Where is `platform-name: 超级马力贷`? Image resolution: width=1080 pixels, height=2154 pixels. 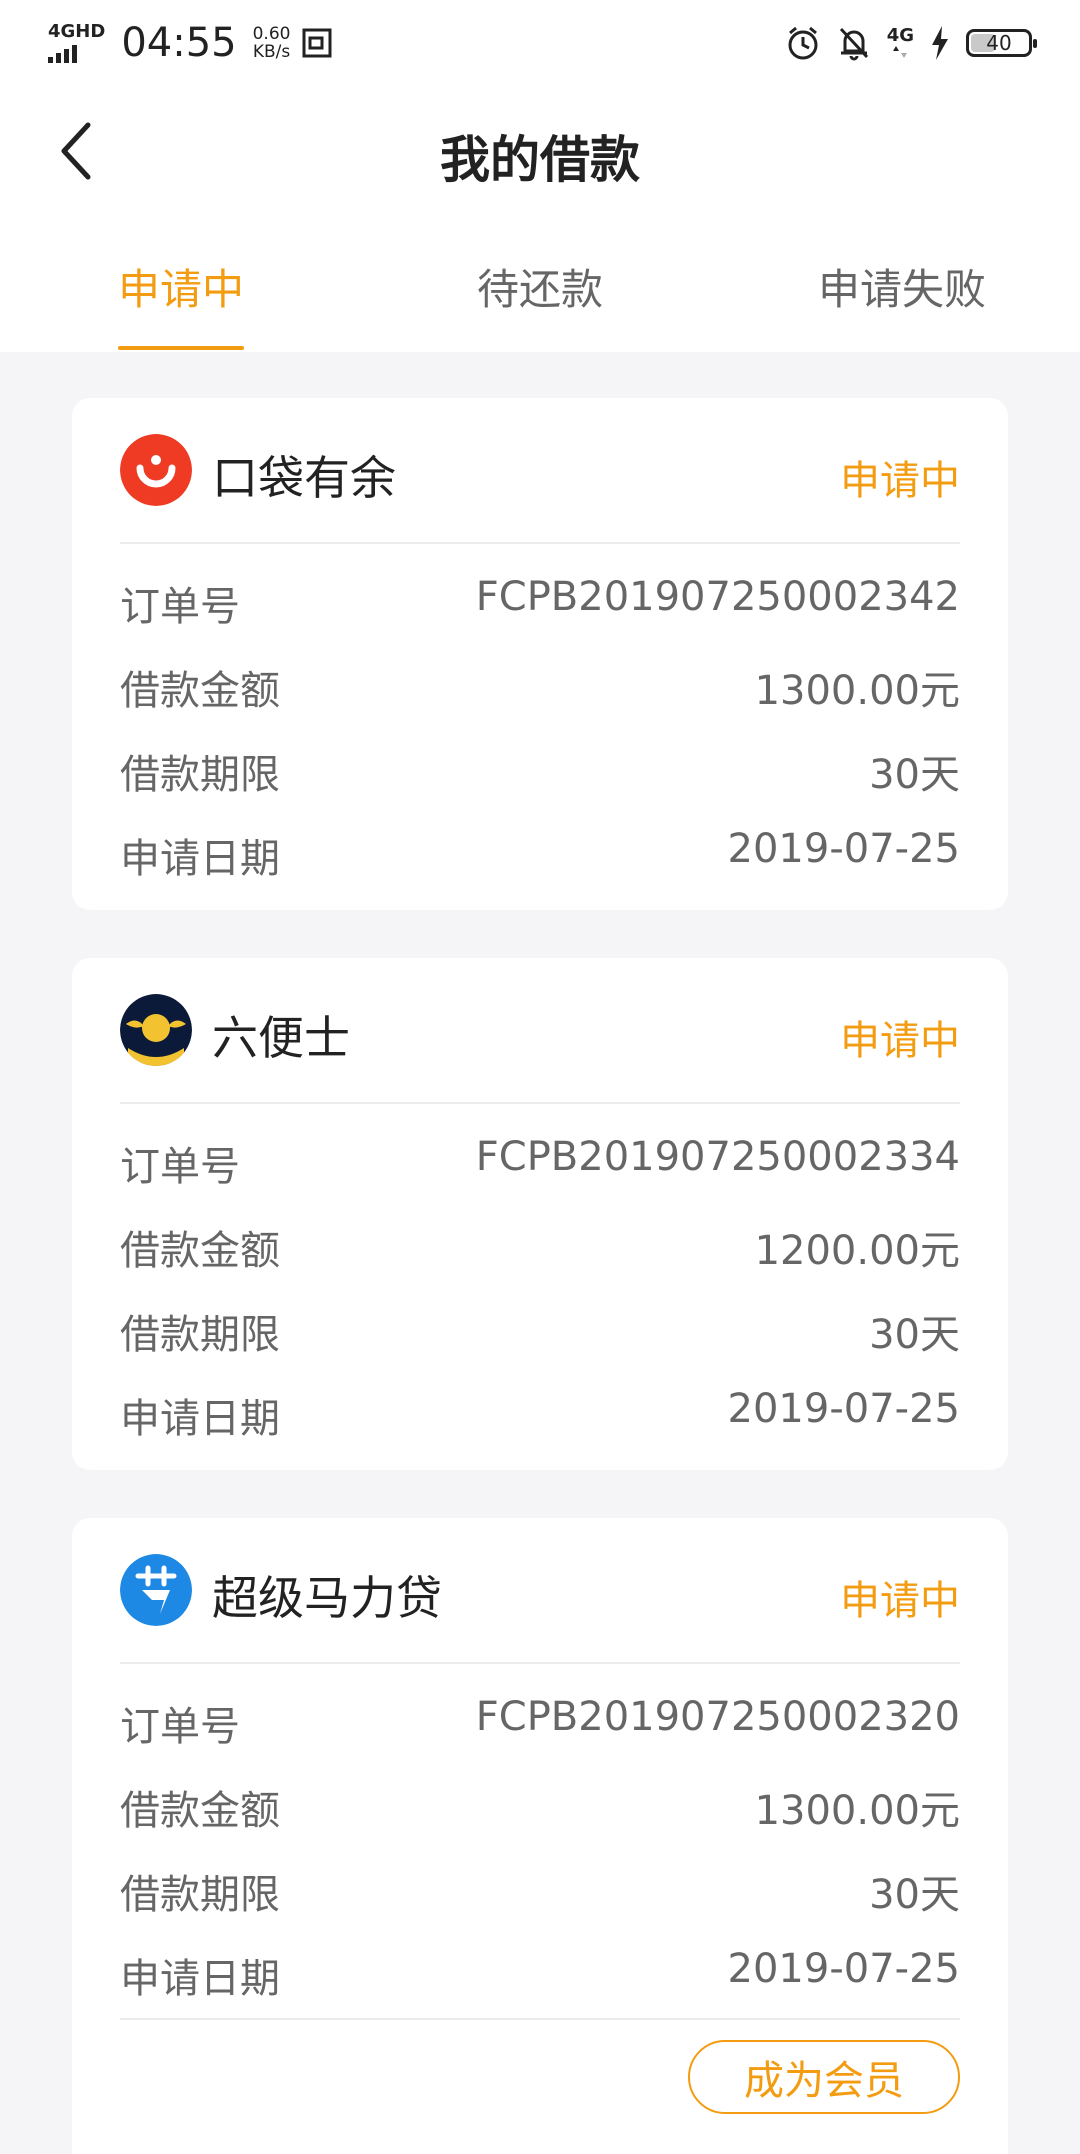 platform-name: 超级马力贷 is located at coordinates (327, 1598).